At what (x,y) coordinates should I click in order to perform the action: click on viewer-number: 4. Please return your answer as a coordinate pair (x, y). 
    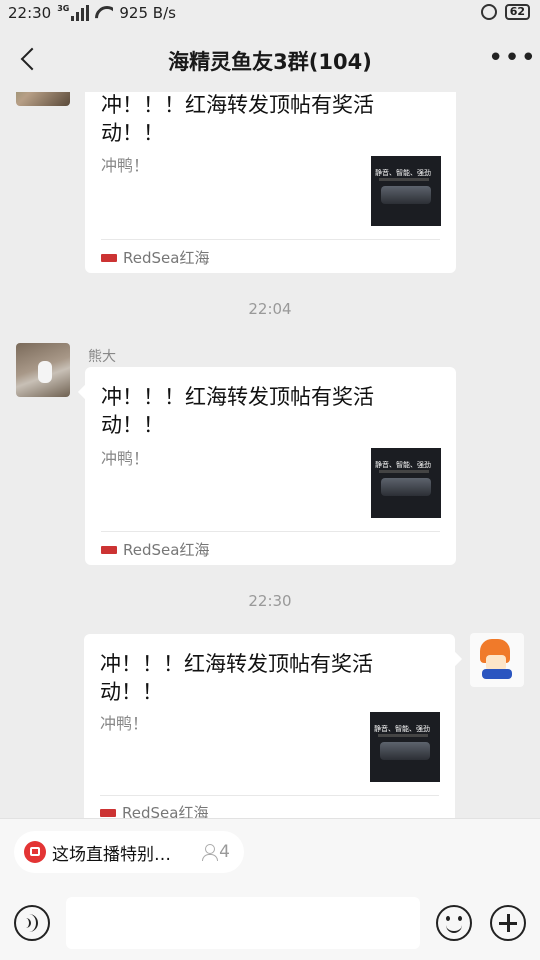
    Looking at the image, I should click on (224, 852).